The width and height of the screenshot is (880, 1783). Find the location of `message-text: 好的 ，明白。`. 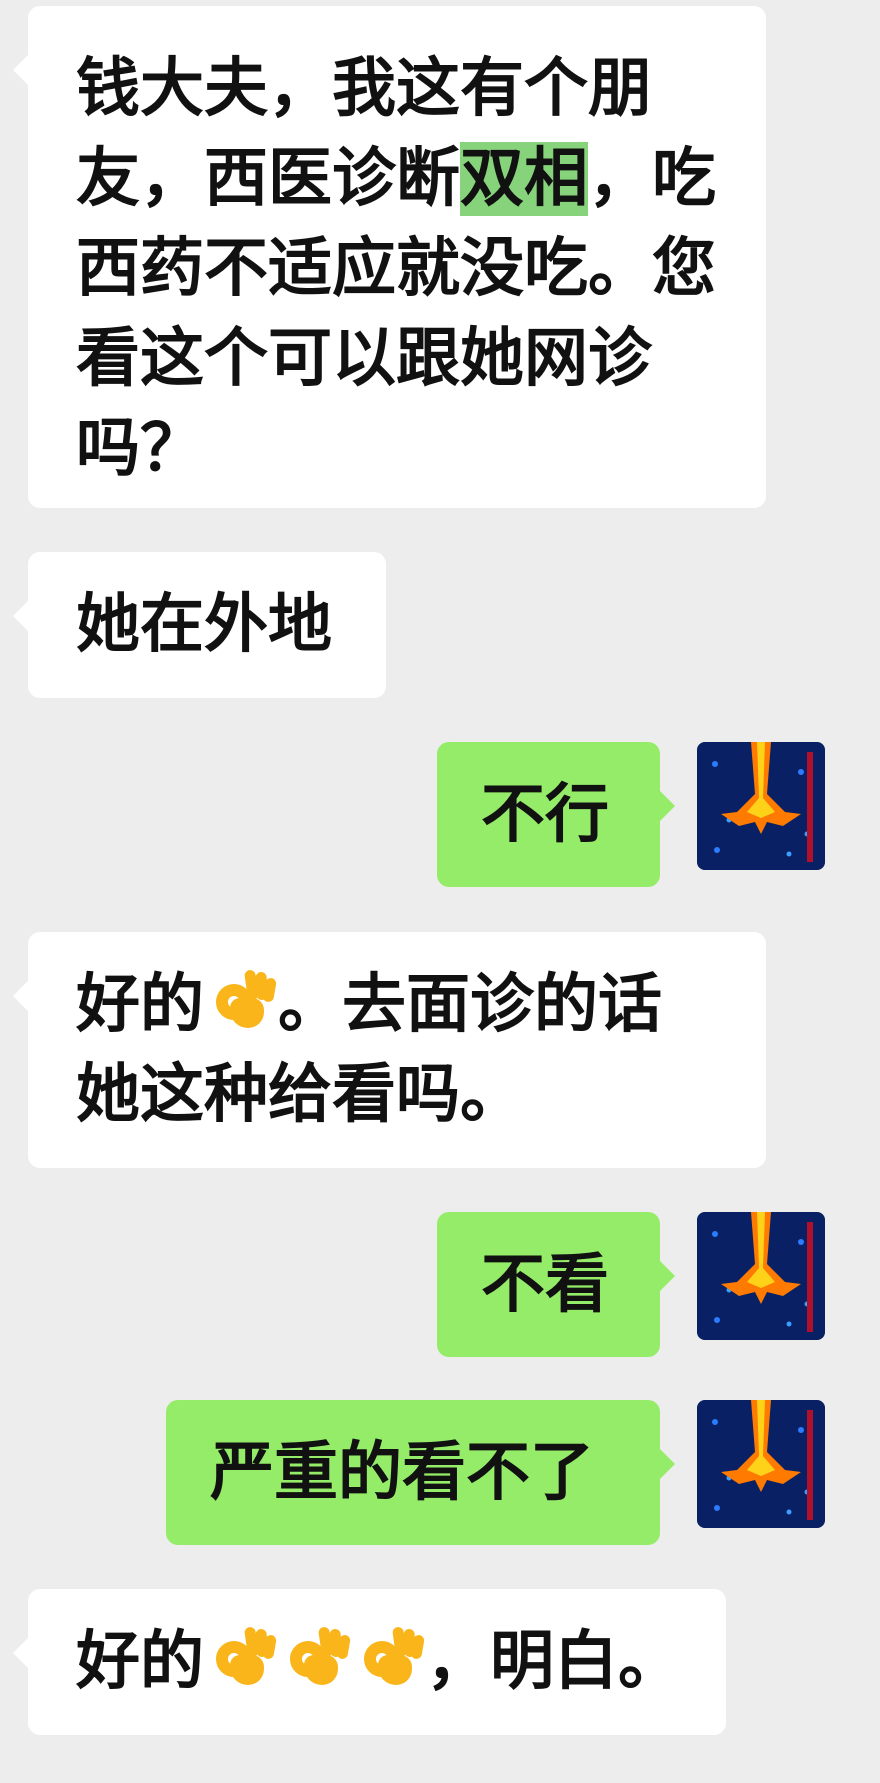

message-text: 好的 ，明白。 is located at coordinates (379, 1662).